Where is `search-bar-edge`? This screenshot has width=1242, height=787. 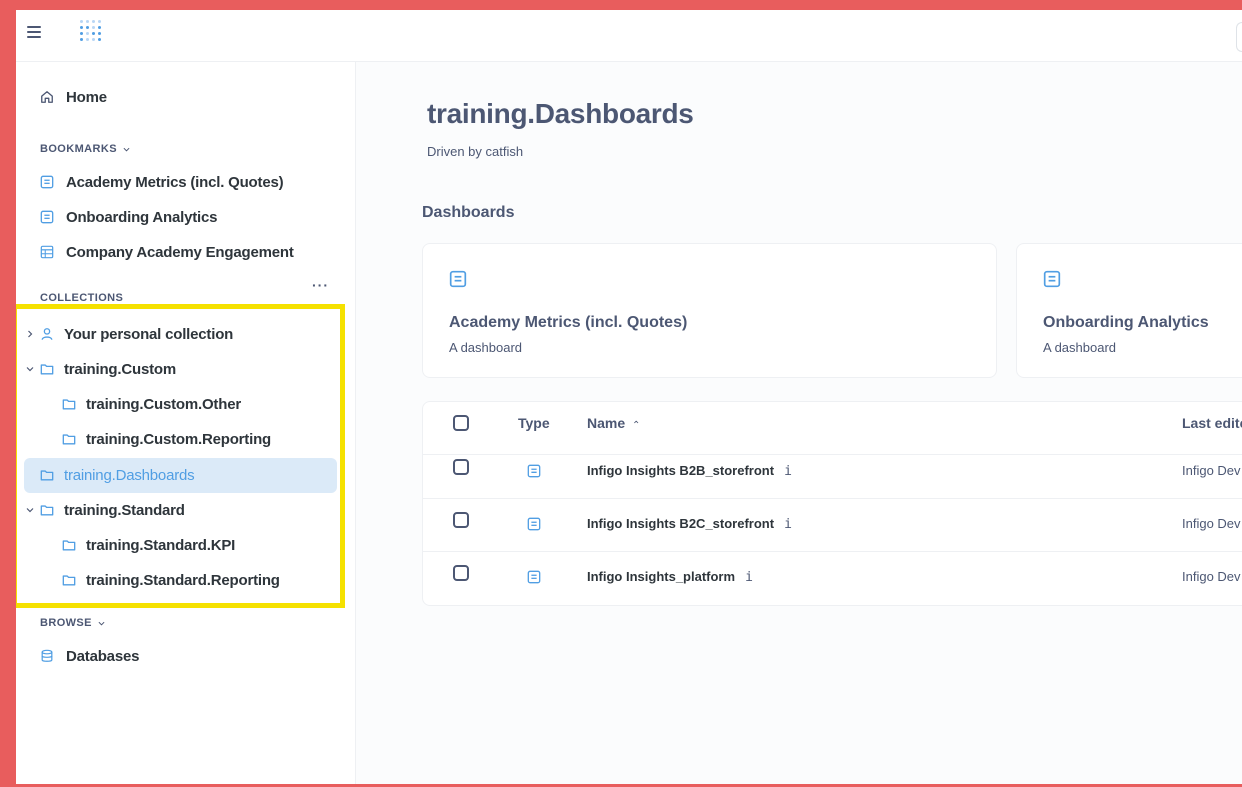 search-bar-edge is located at coordinates (1239, 37).